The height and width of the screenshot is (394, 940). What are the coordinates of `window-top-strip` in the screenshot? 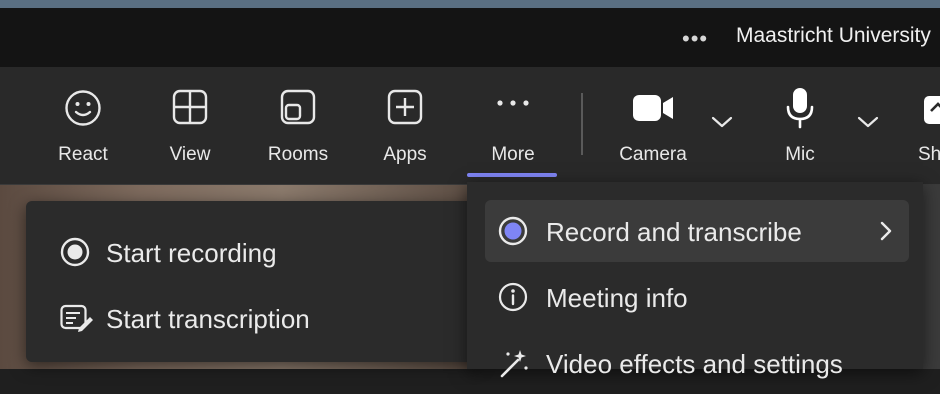 It's located at (470, 4).